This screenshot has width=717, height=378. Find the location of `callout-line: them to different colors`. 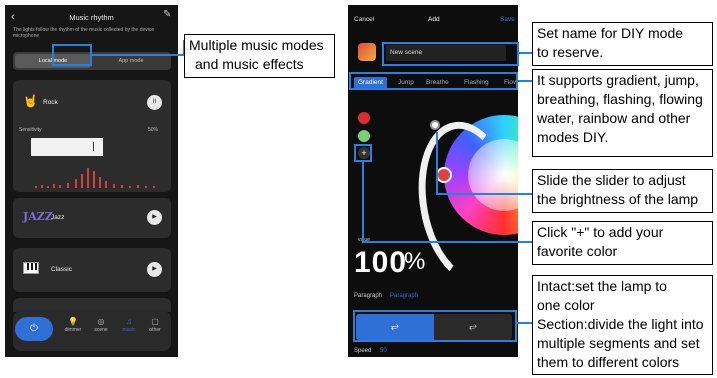

callout-line: them to different colors is located at coordinates (608, 362).